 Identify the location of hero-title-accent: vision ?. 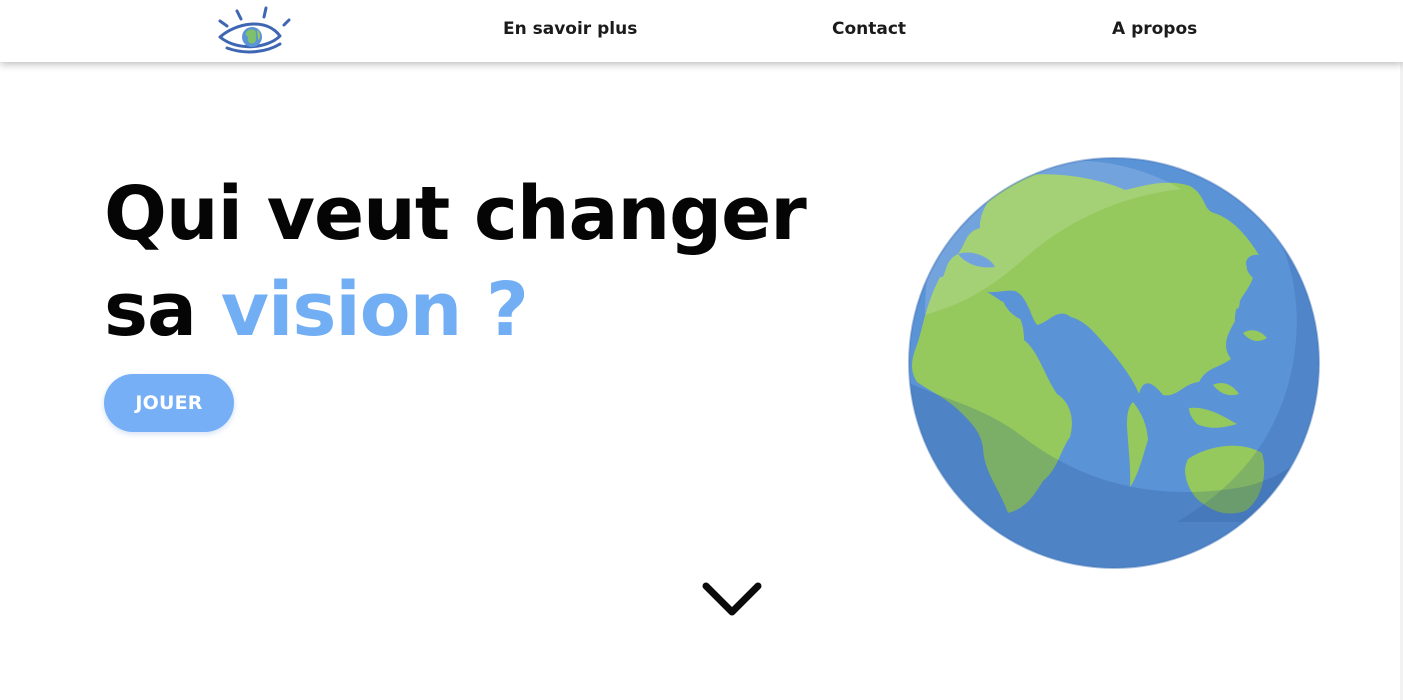
(374, 310).